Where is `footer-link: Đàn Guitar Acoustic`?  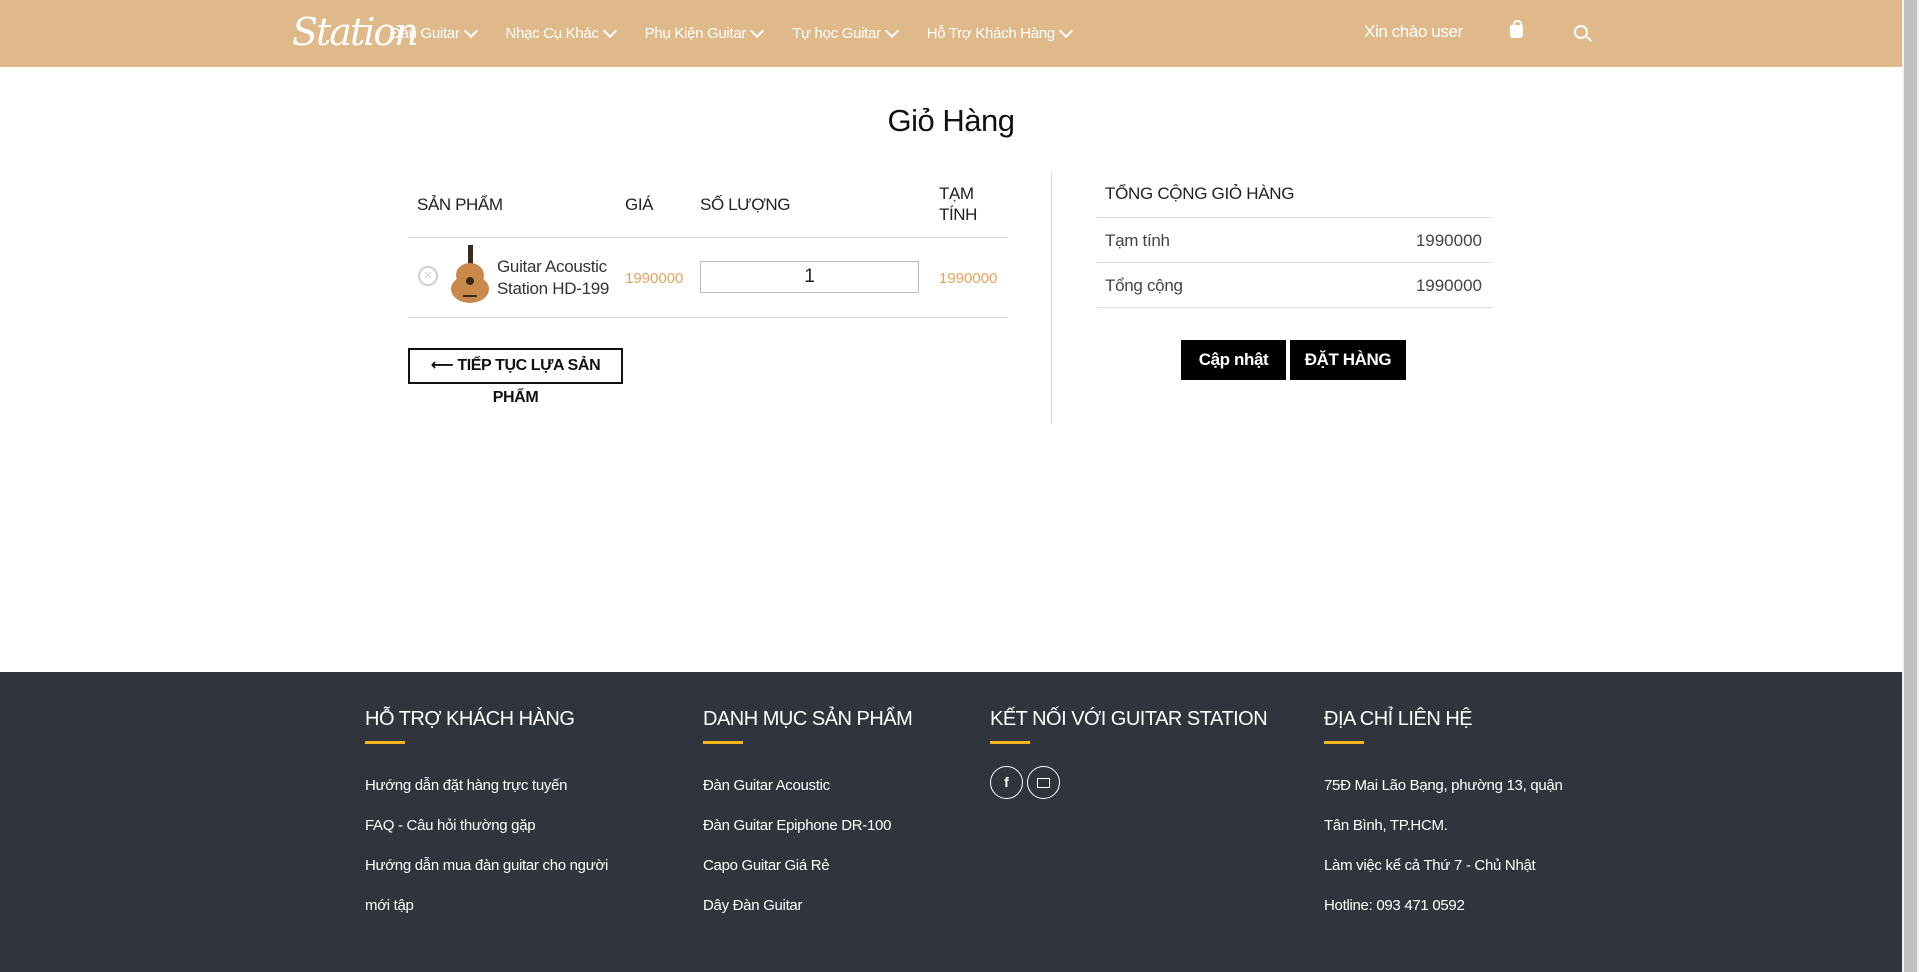 footer-link: Đàn Guitar Acoustic is located at coordinates (807, 786).